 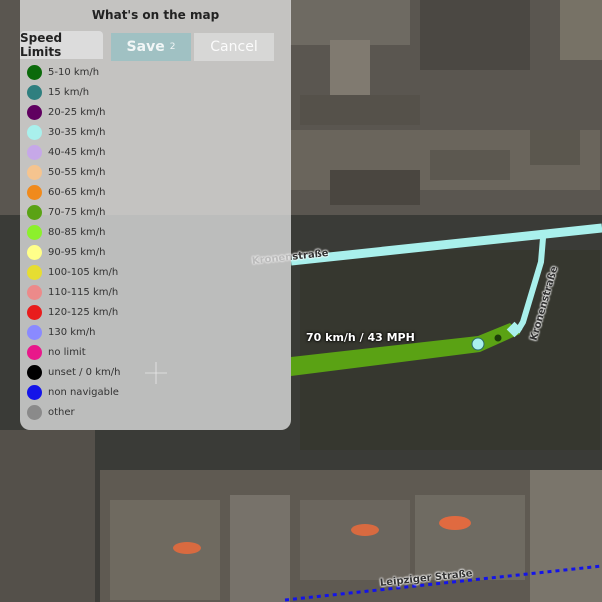 I want to click on legend-item: 5-10 km/h, so click(x=73, y=72).